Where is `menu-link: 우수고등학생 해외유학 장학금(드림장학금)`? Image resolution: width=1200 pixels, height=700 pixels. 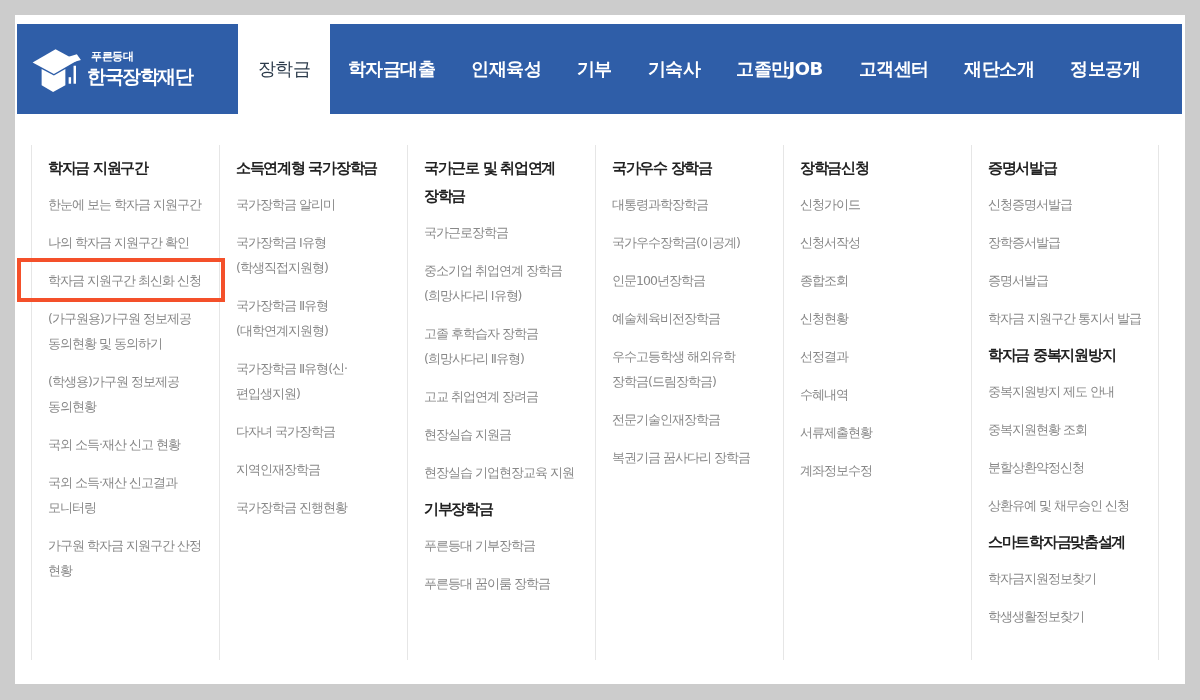 menu-link: 우수고등학생 해외유학 장학금(드림장학금) is located at coordinates (690, 369).